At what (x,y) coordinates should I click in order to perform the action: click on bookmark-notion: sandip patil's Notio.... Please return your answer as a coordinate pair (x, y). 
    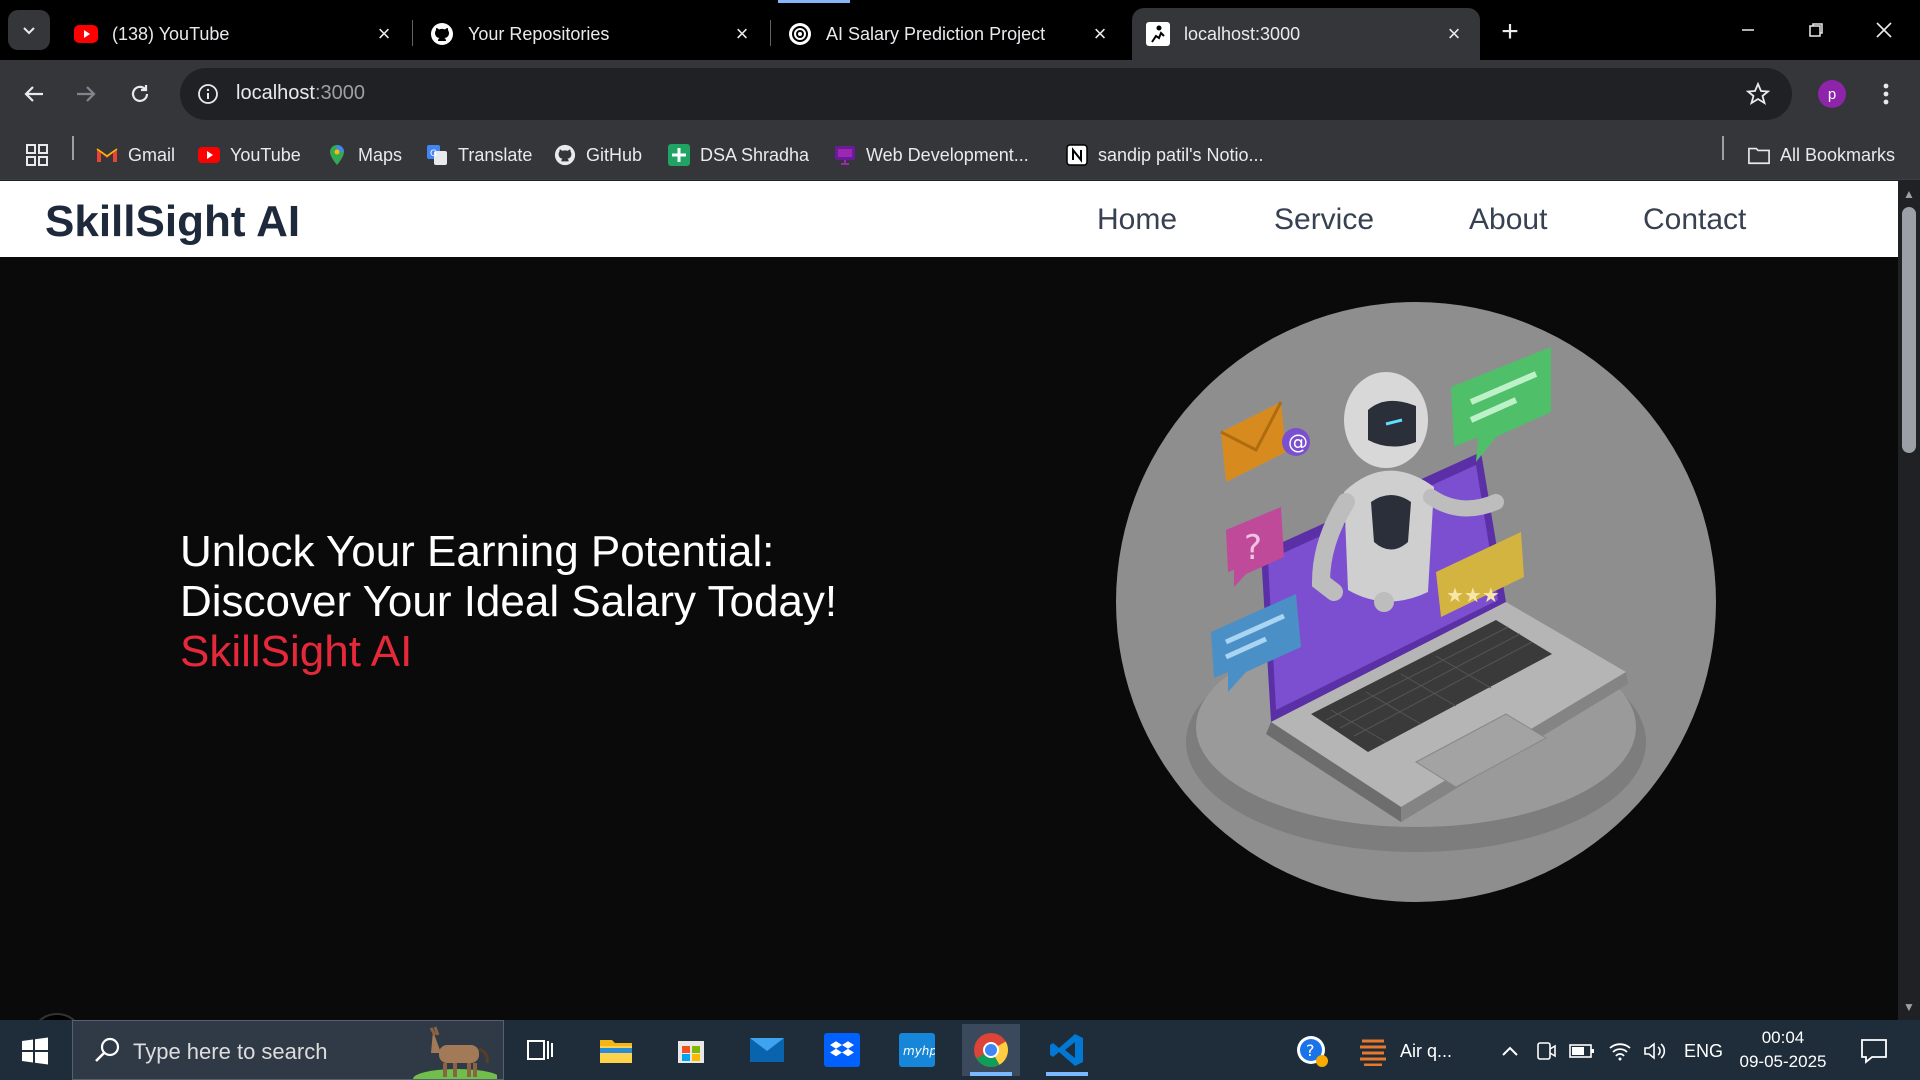
    Looking at the image, I should click on (1165, 155).